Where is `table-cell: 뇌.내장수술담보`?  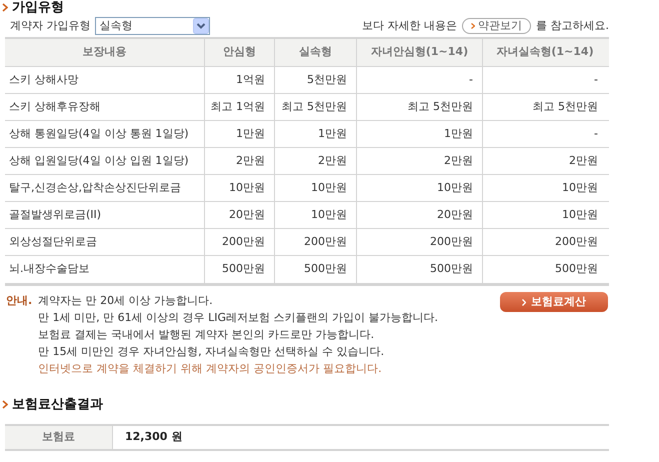
table-cell: 뇌.내장수술담보 is located at coordinates (105, 269).